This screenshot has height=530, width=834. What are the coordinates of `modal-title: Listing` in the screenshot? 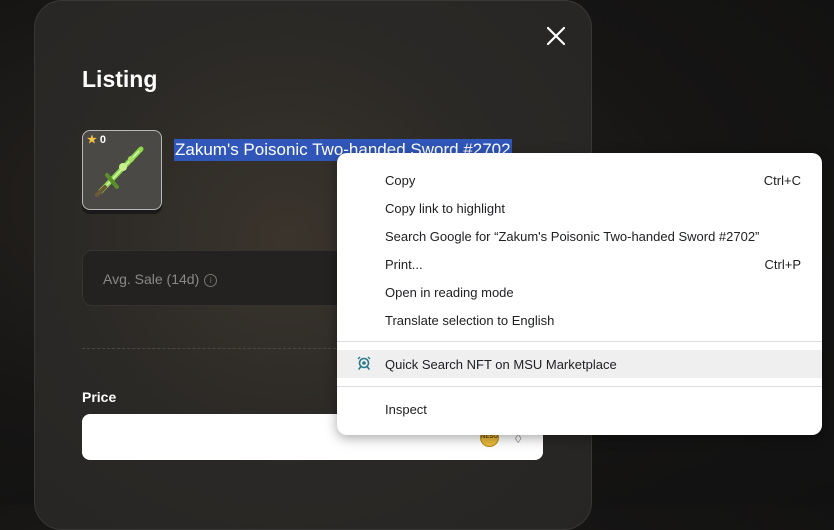 It's located at (120, 79).